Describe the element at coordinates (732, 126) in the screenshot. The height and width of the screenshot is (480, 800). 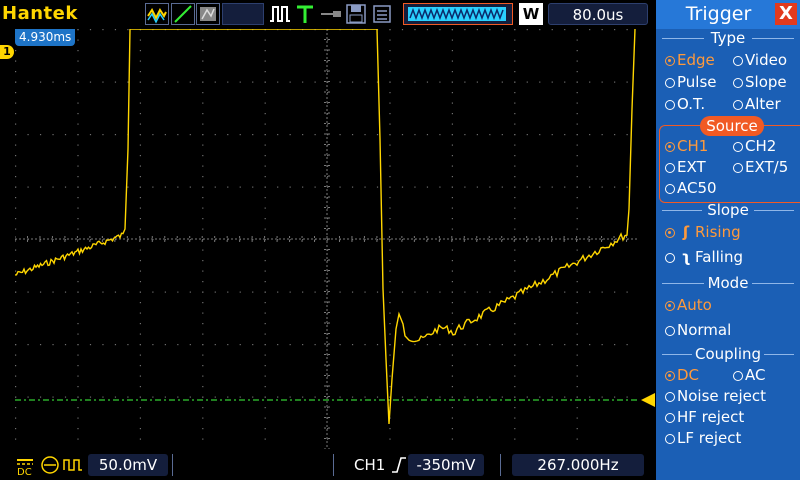
I see `source-section-title: Source` at that location.